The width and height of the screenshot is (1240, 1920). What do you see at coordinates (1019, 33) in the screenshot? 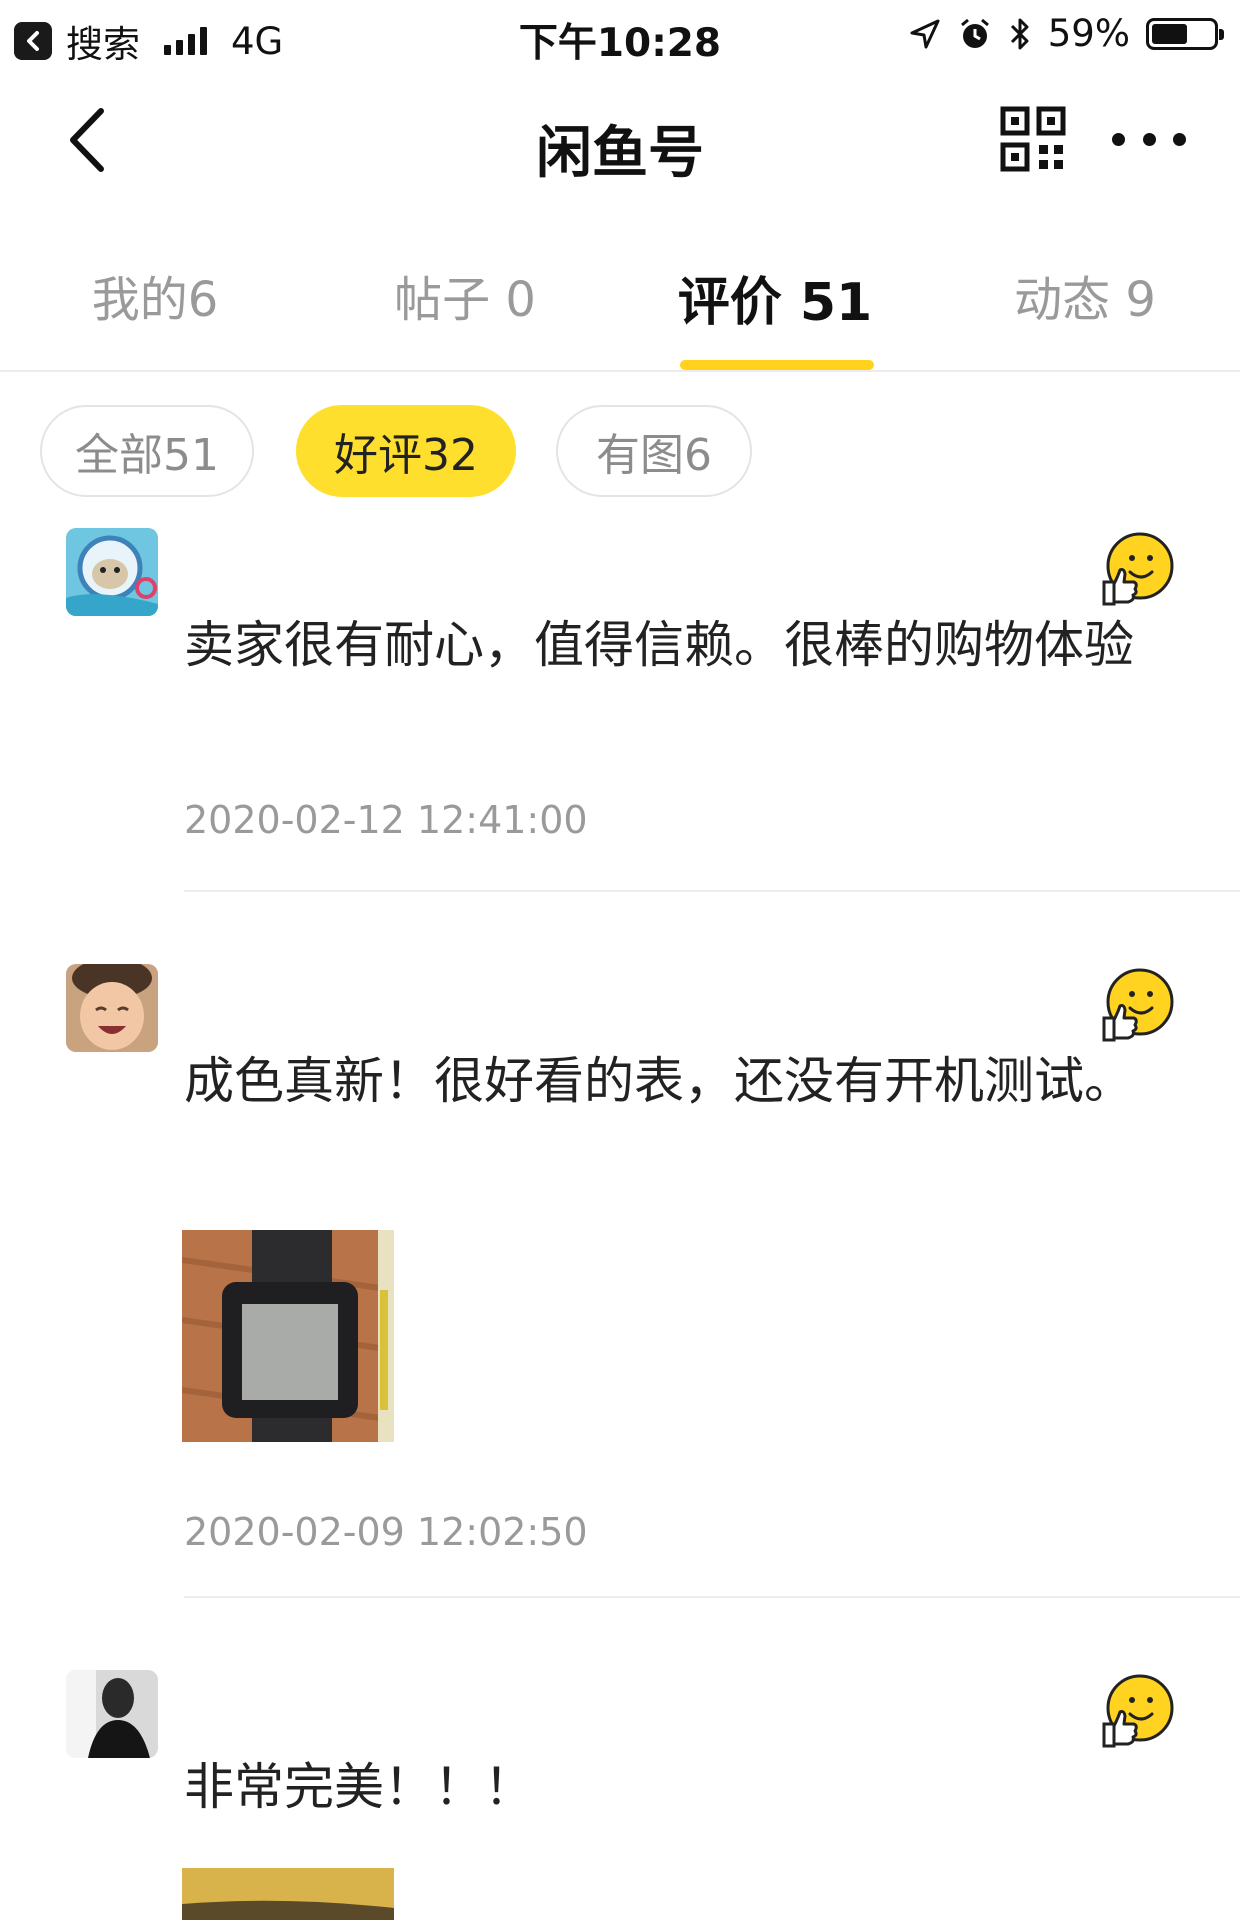
I see `bluetooth-icon` at bounding box center [1019, 33].